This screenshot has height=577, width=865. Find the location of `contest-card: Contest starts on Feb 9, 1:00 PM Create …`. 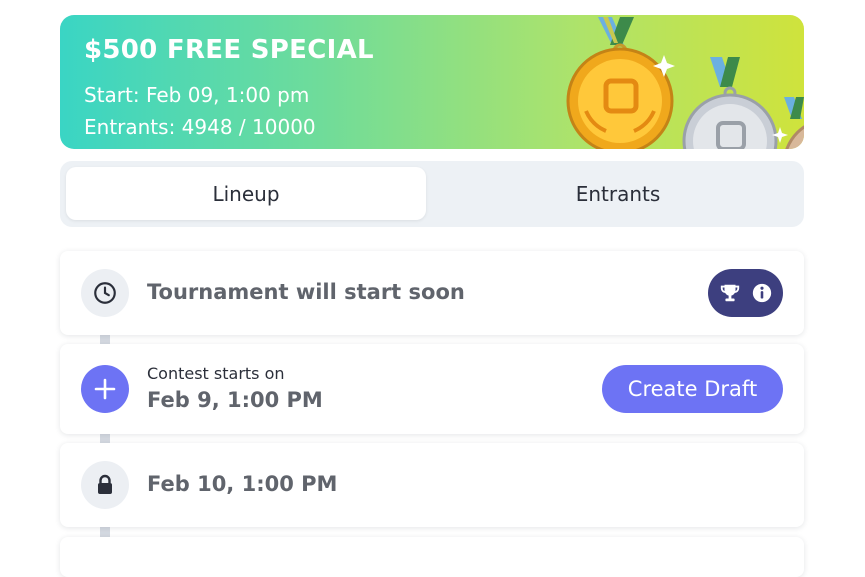

contest-card: Contest starts on Feb 9, 1:00 PM Create … is located at coordinates (432, 389).